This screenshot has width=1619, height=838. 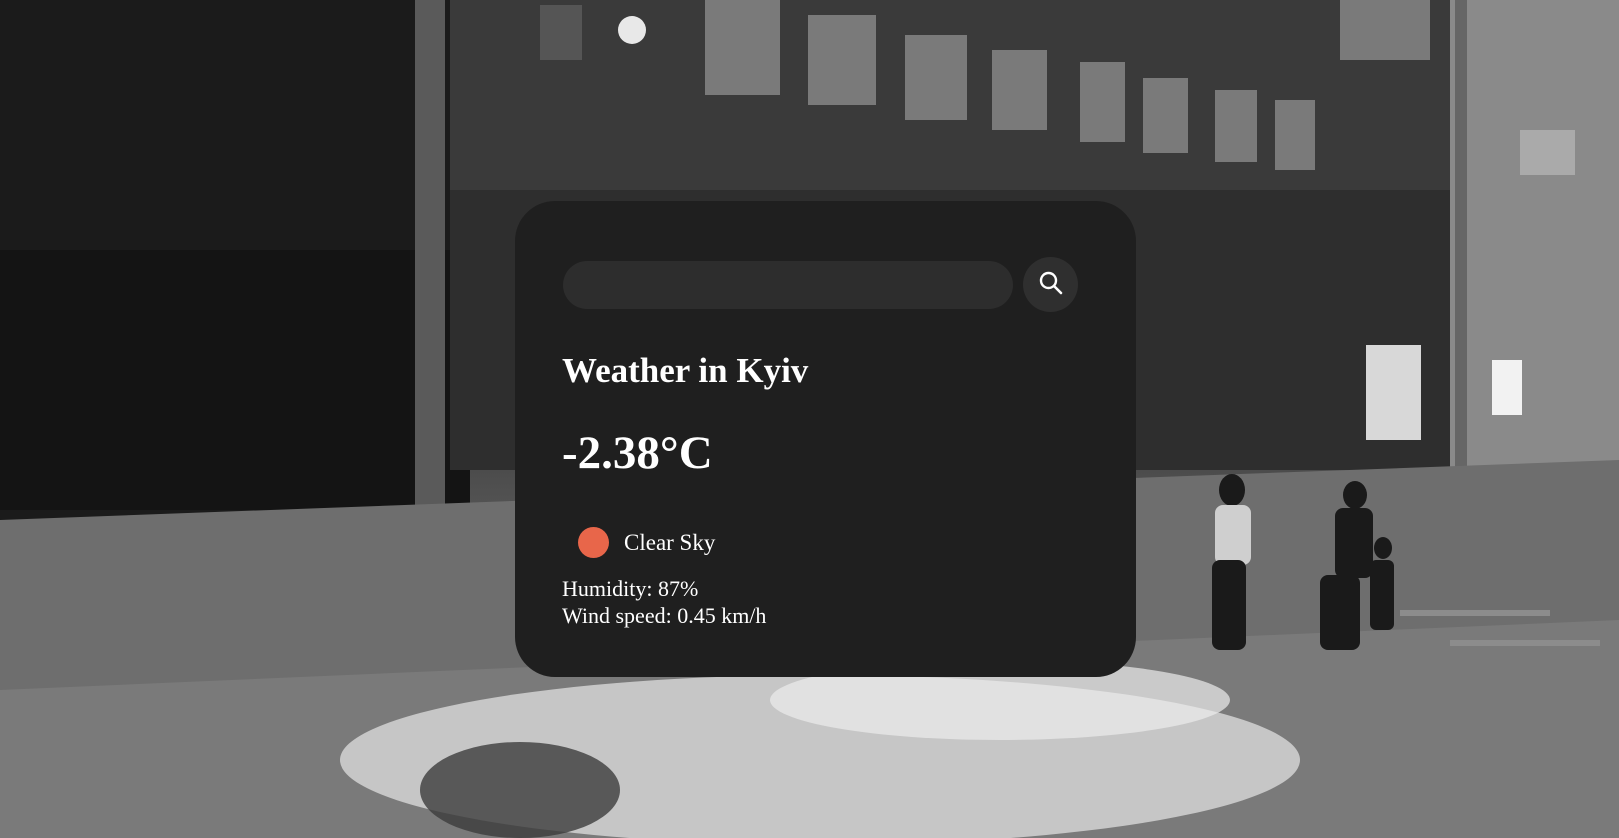 I want to click on sun-icon, so click(x=593, y=542).